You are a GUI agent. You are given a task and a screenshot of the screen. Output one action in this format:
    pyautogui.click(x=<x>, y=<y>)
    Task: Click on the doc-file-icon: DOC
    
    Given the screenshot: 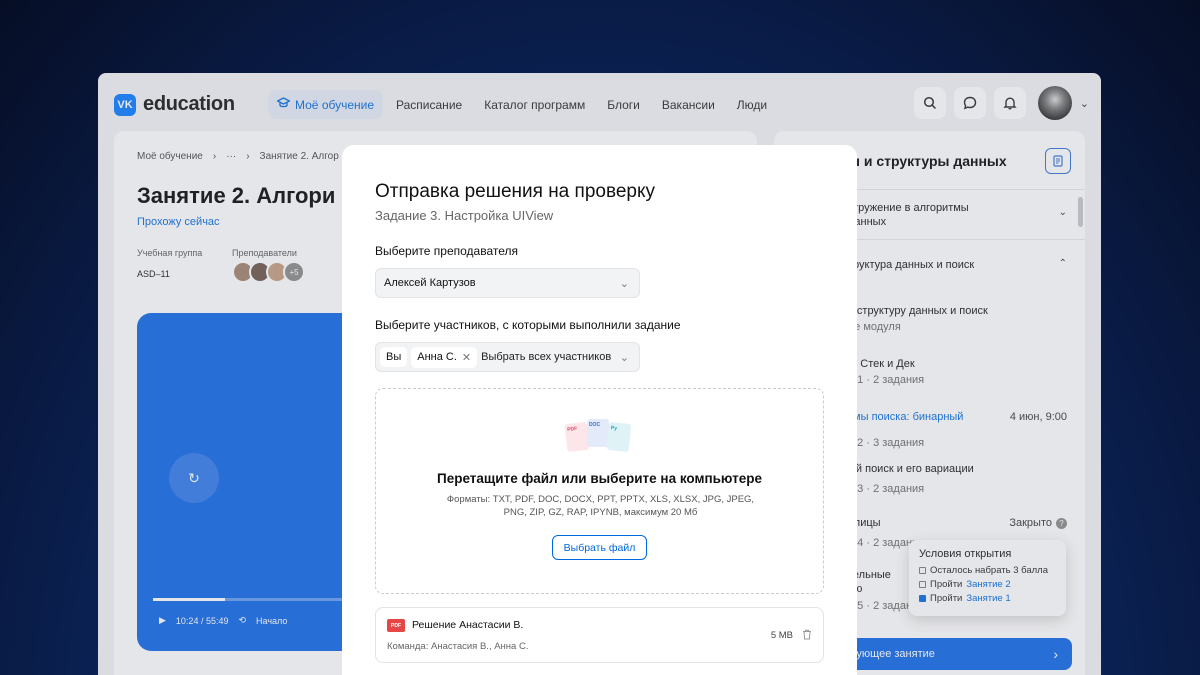 What is the action you would take?
    pyautogui.click(x=598, y=433)
    